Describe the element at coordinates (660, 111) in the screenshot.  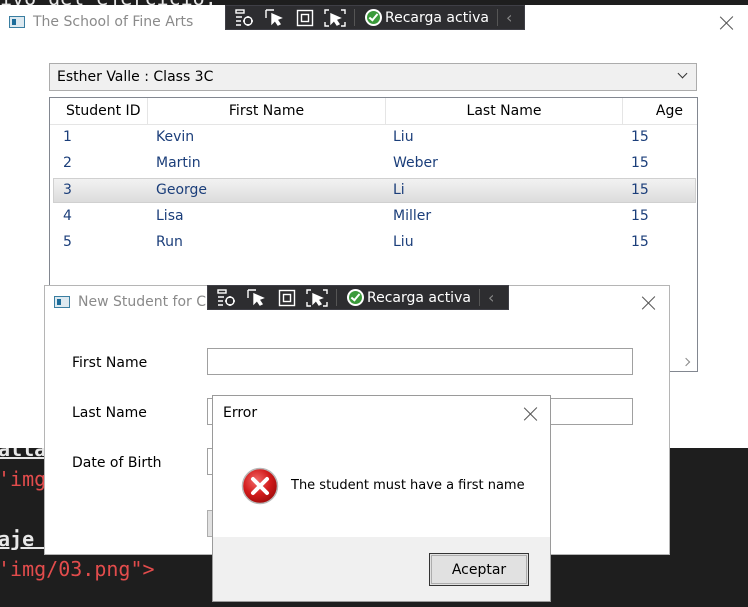
I see `column-header-age: Age` at that location.